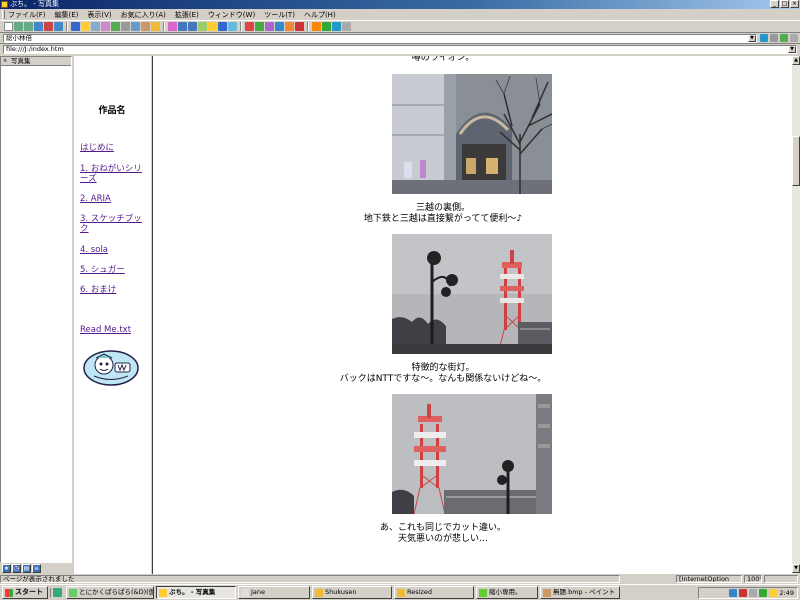  What do you see at coordinates (352, 592) in the screenshot?
I see `task-button: Shukusen` at bounding box center [352, 592].